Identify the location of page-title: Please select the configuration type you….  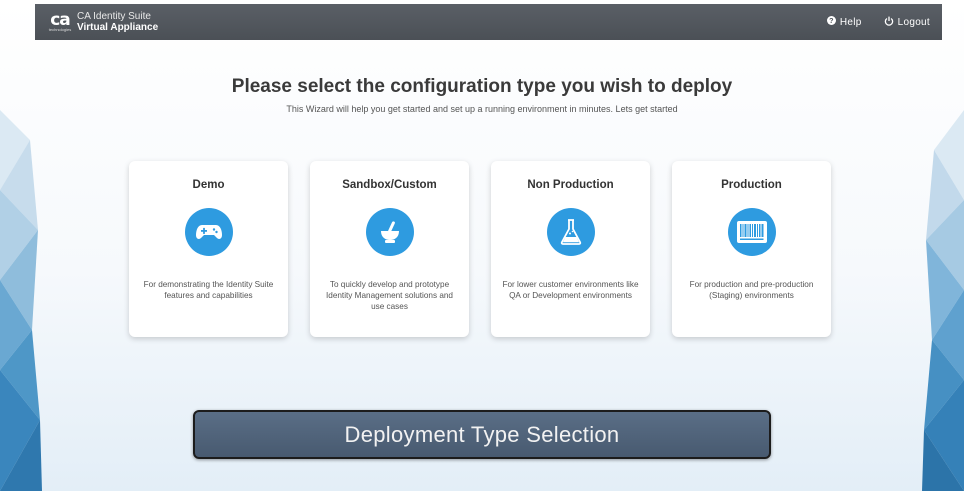
(482, 86).